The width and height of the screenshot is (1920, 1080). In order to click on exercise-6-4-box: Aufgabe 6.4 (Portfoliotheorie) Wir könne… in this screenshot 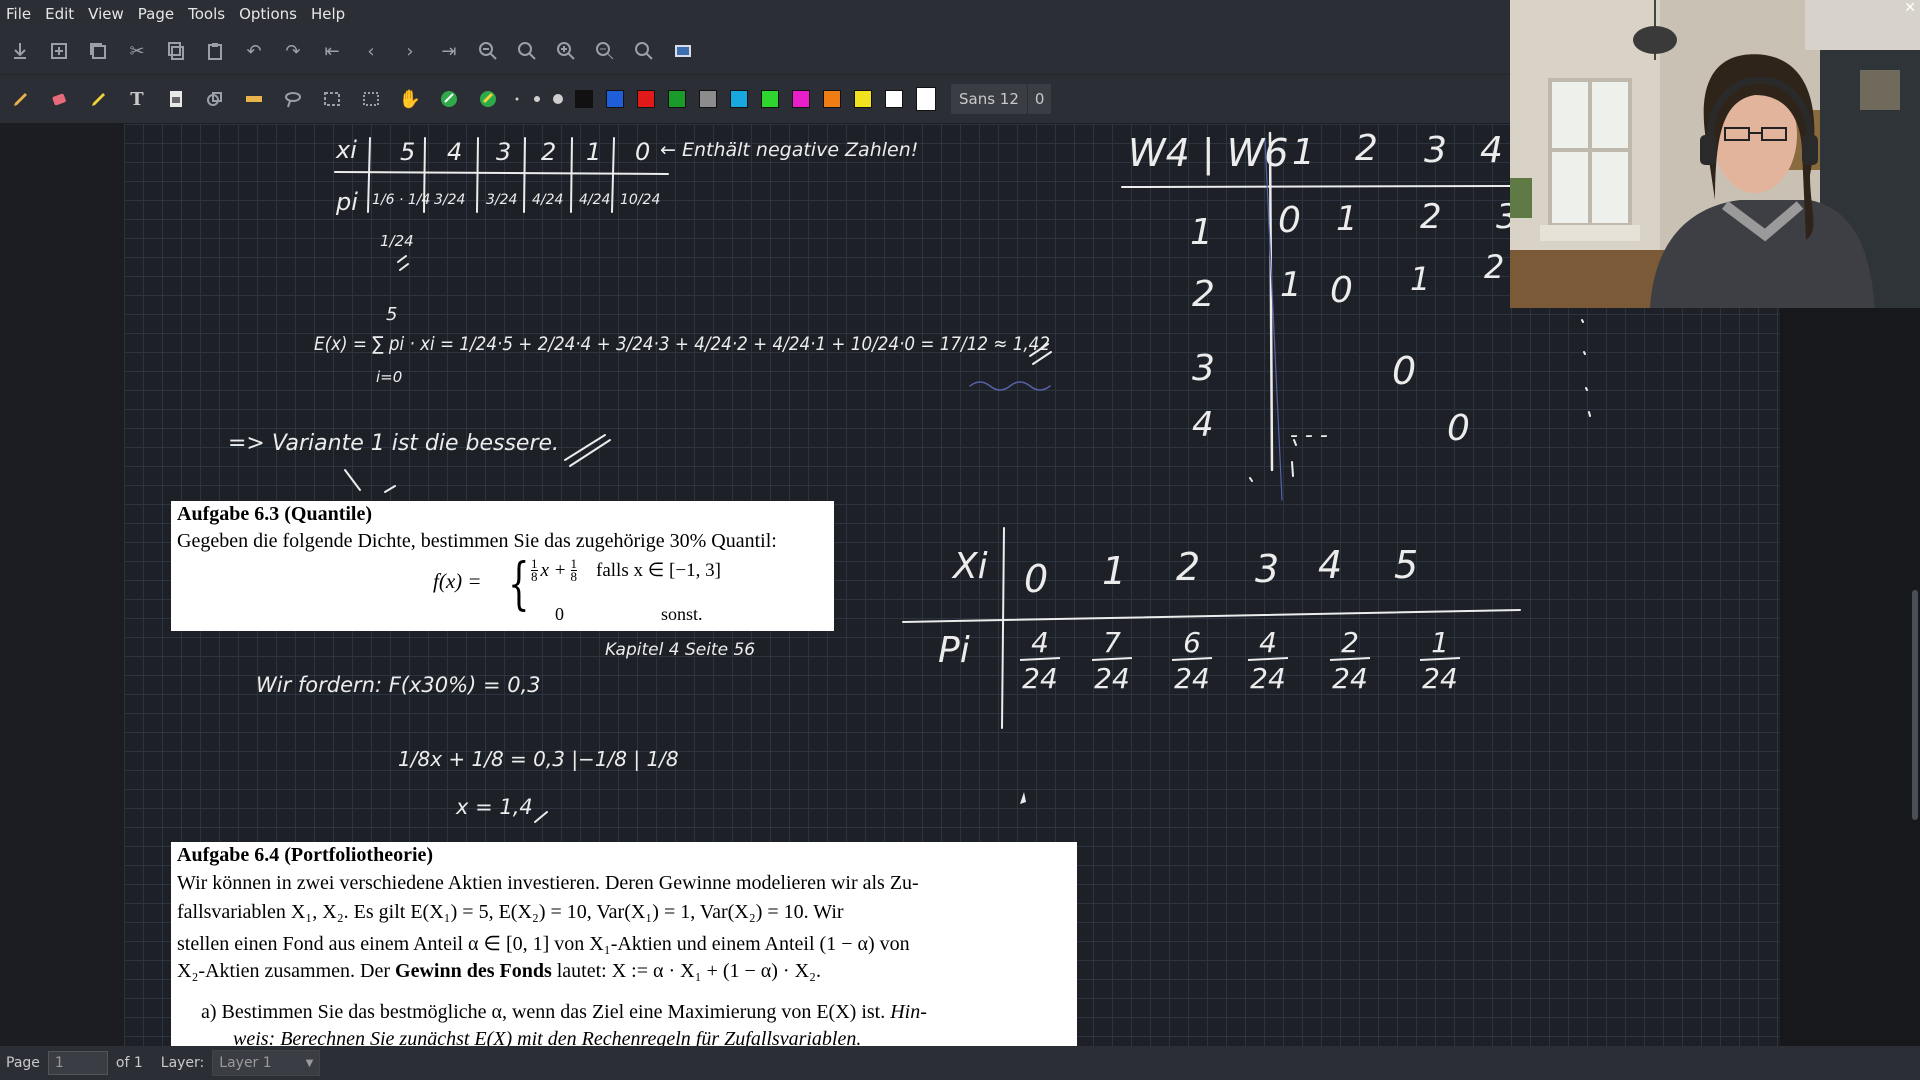, I will do `click(624, 944)`.